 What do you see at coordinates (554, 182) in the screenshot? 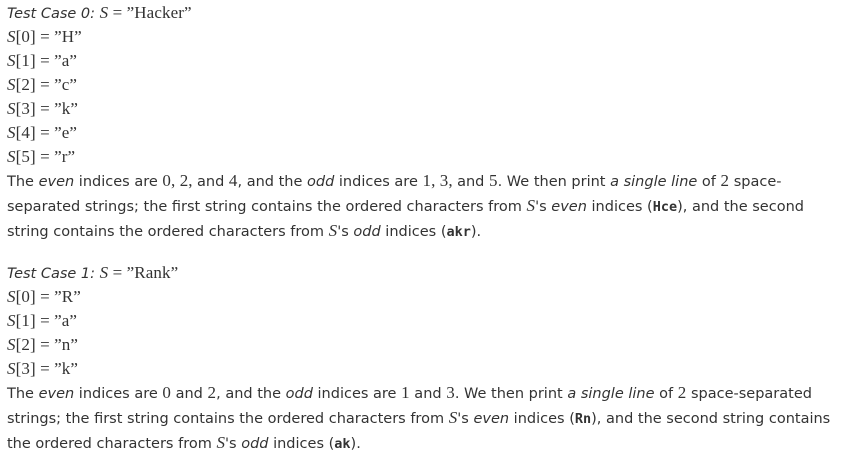
I see `text: . We then print` at bounding box center [554, 182].